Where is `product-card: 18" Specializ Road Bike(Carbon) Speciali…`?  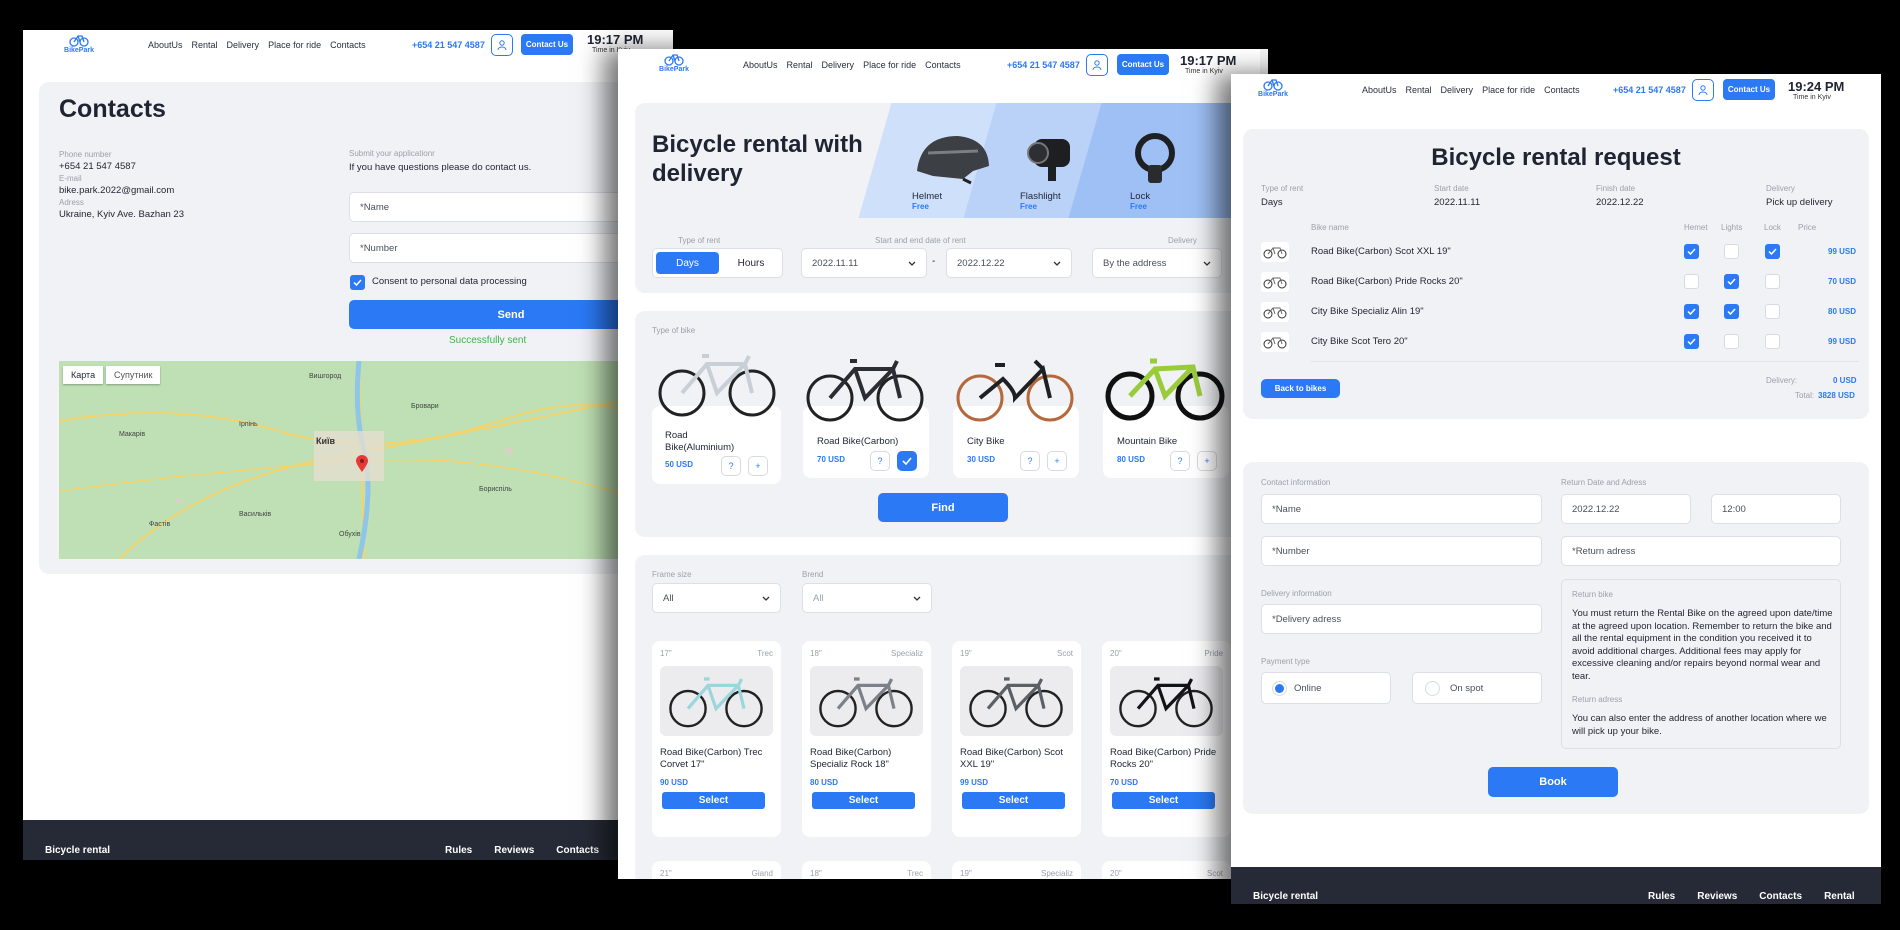
product-card: 18" Specializ Road Bike(Carbon) Speciali… is located at coordinates (866, 739).